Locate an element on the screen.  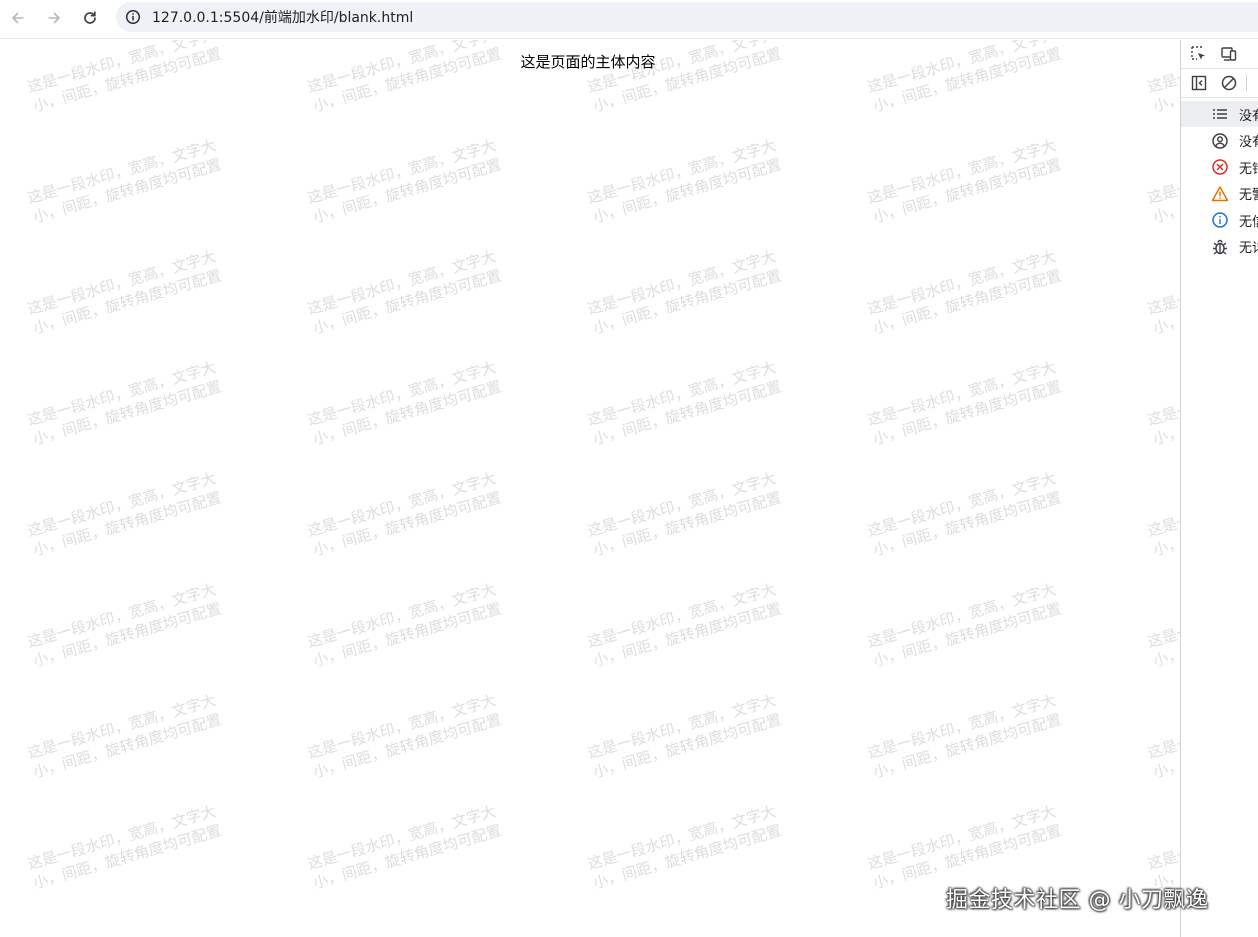
device-toolbar-button is located at coordinates (1229, 54).